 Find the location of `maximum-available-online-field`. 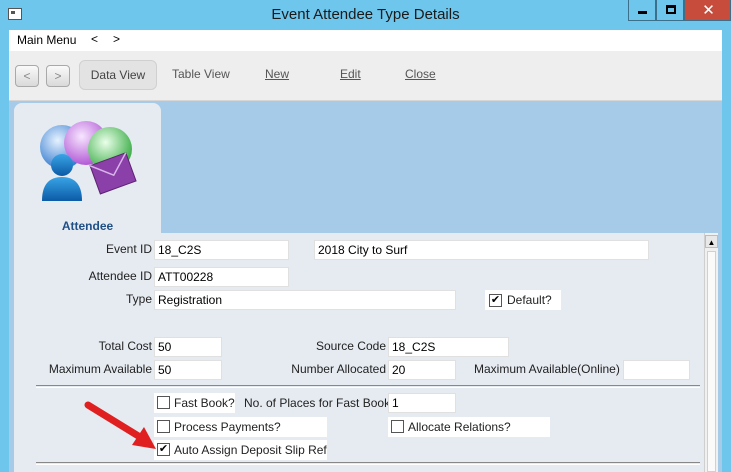

maximum-available-online-field is located at coordinates (656, 370).